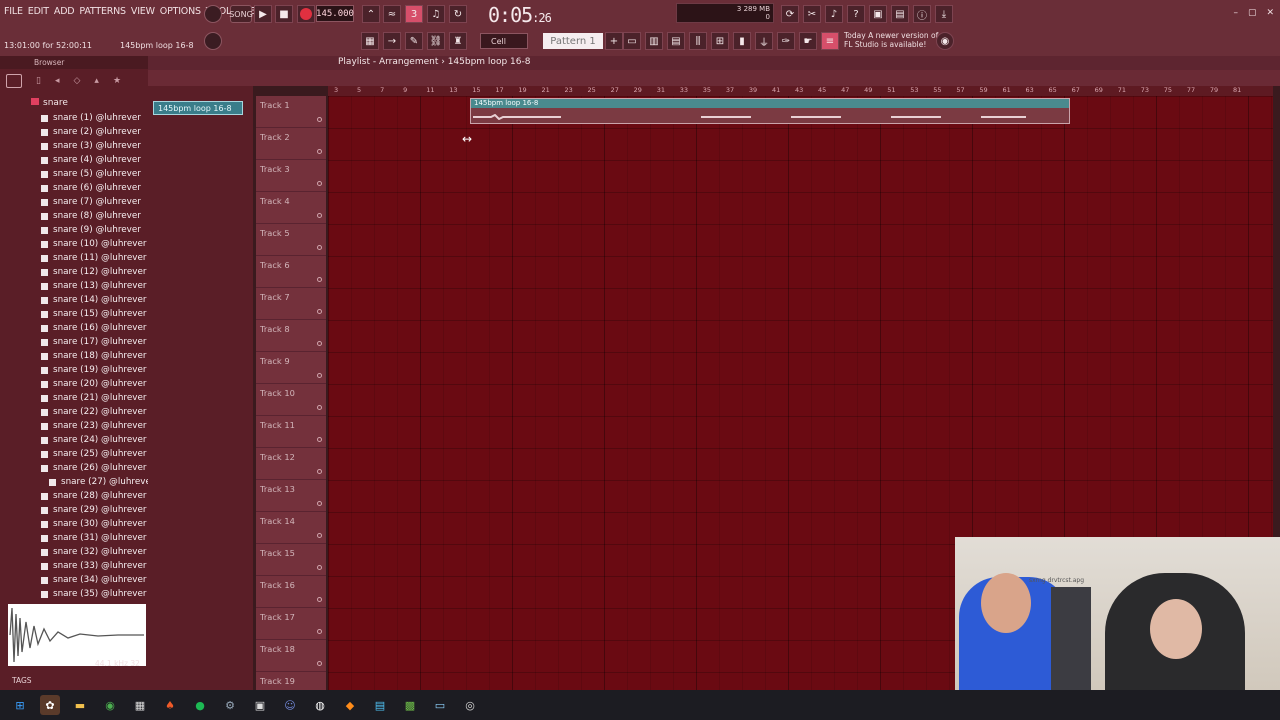 This screenshot has height=720, width=1280. Describe the element at coordinates (200, 705) in the screenshot. I see `spotify-icon: ●` at that location.